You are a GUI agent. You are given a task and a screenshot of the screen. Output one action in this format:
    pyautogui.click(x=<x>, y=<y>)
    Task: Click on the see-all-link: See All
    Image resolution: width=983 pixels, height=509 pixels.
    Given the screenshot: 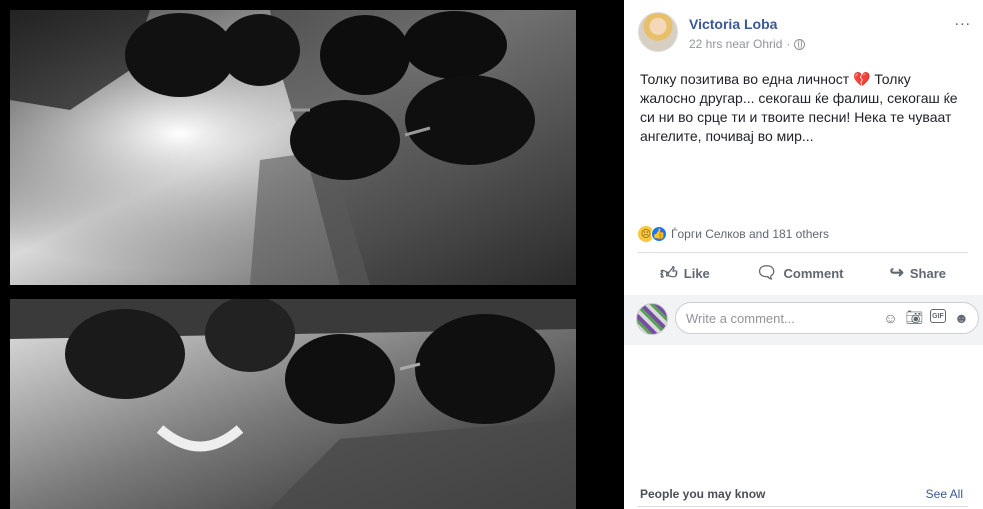 What is the action you would take?
    pyautogui.click(x=944, y=494)
    